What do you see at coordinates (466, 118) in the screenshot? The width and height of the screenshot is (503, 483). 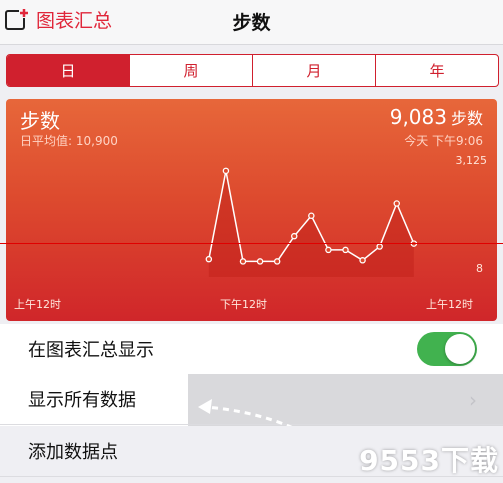 I see `value-unit: 步数` at bounding box center [466, 118].